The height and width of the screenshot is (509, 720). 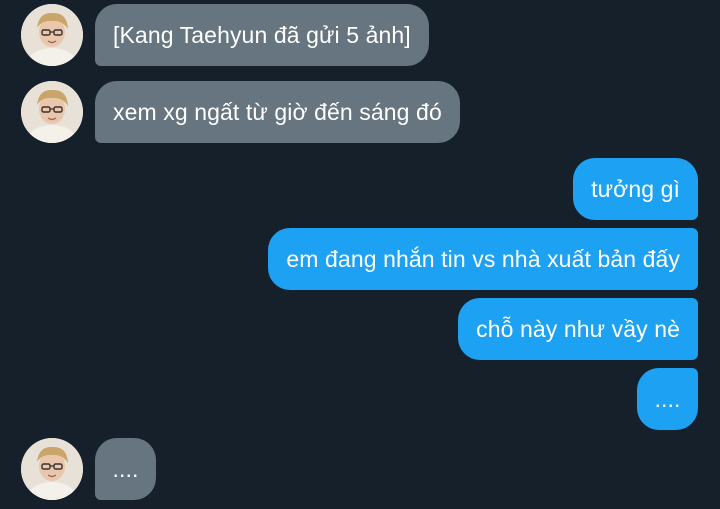 I want to click on outgoing-message-bubble: chỗ này như vầy nè, so click(x=578, y=329).